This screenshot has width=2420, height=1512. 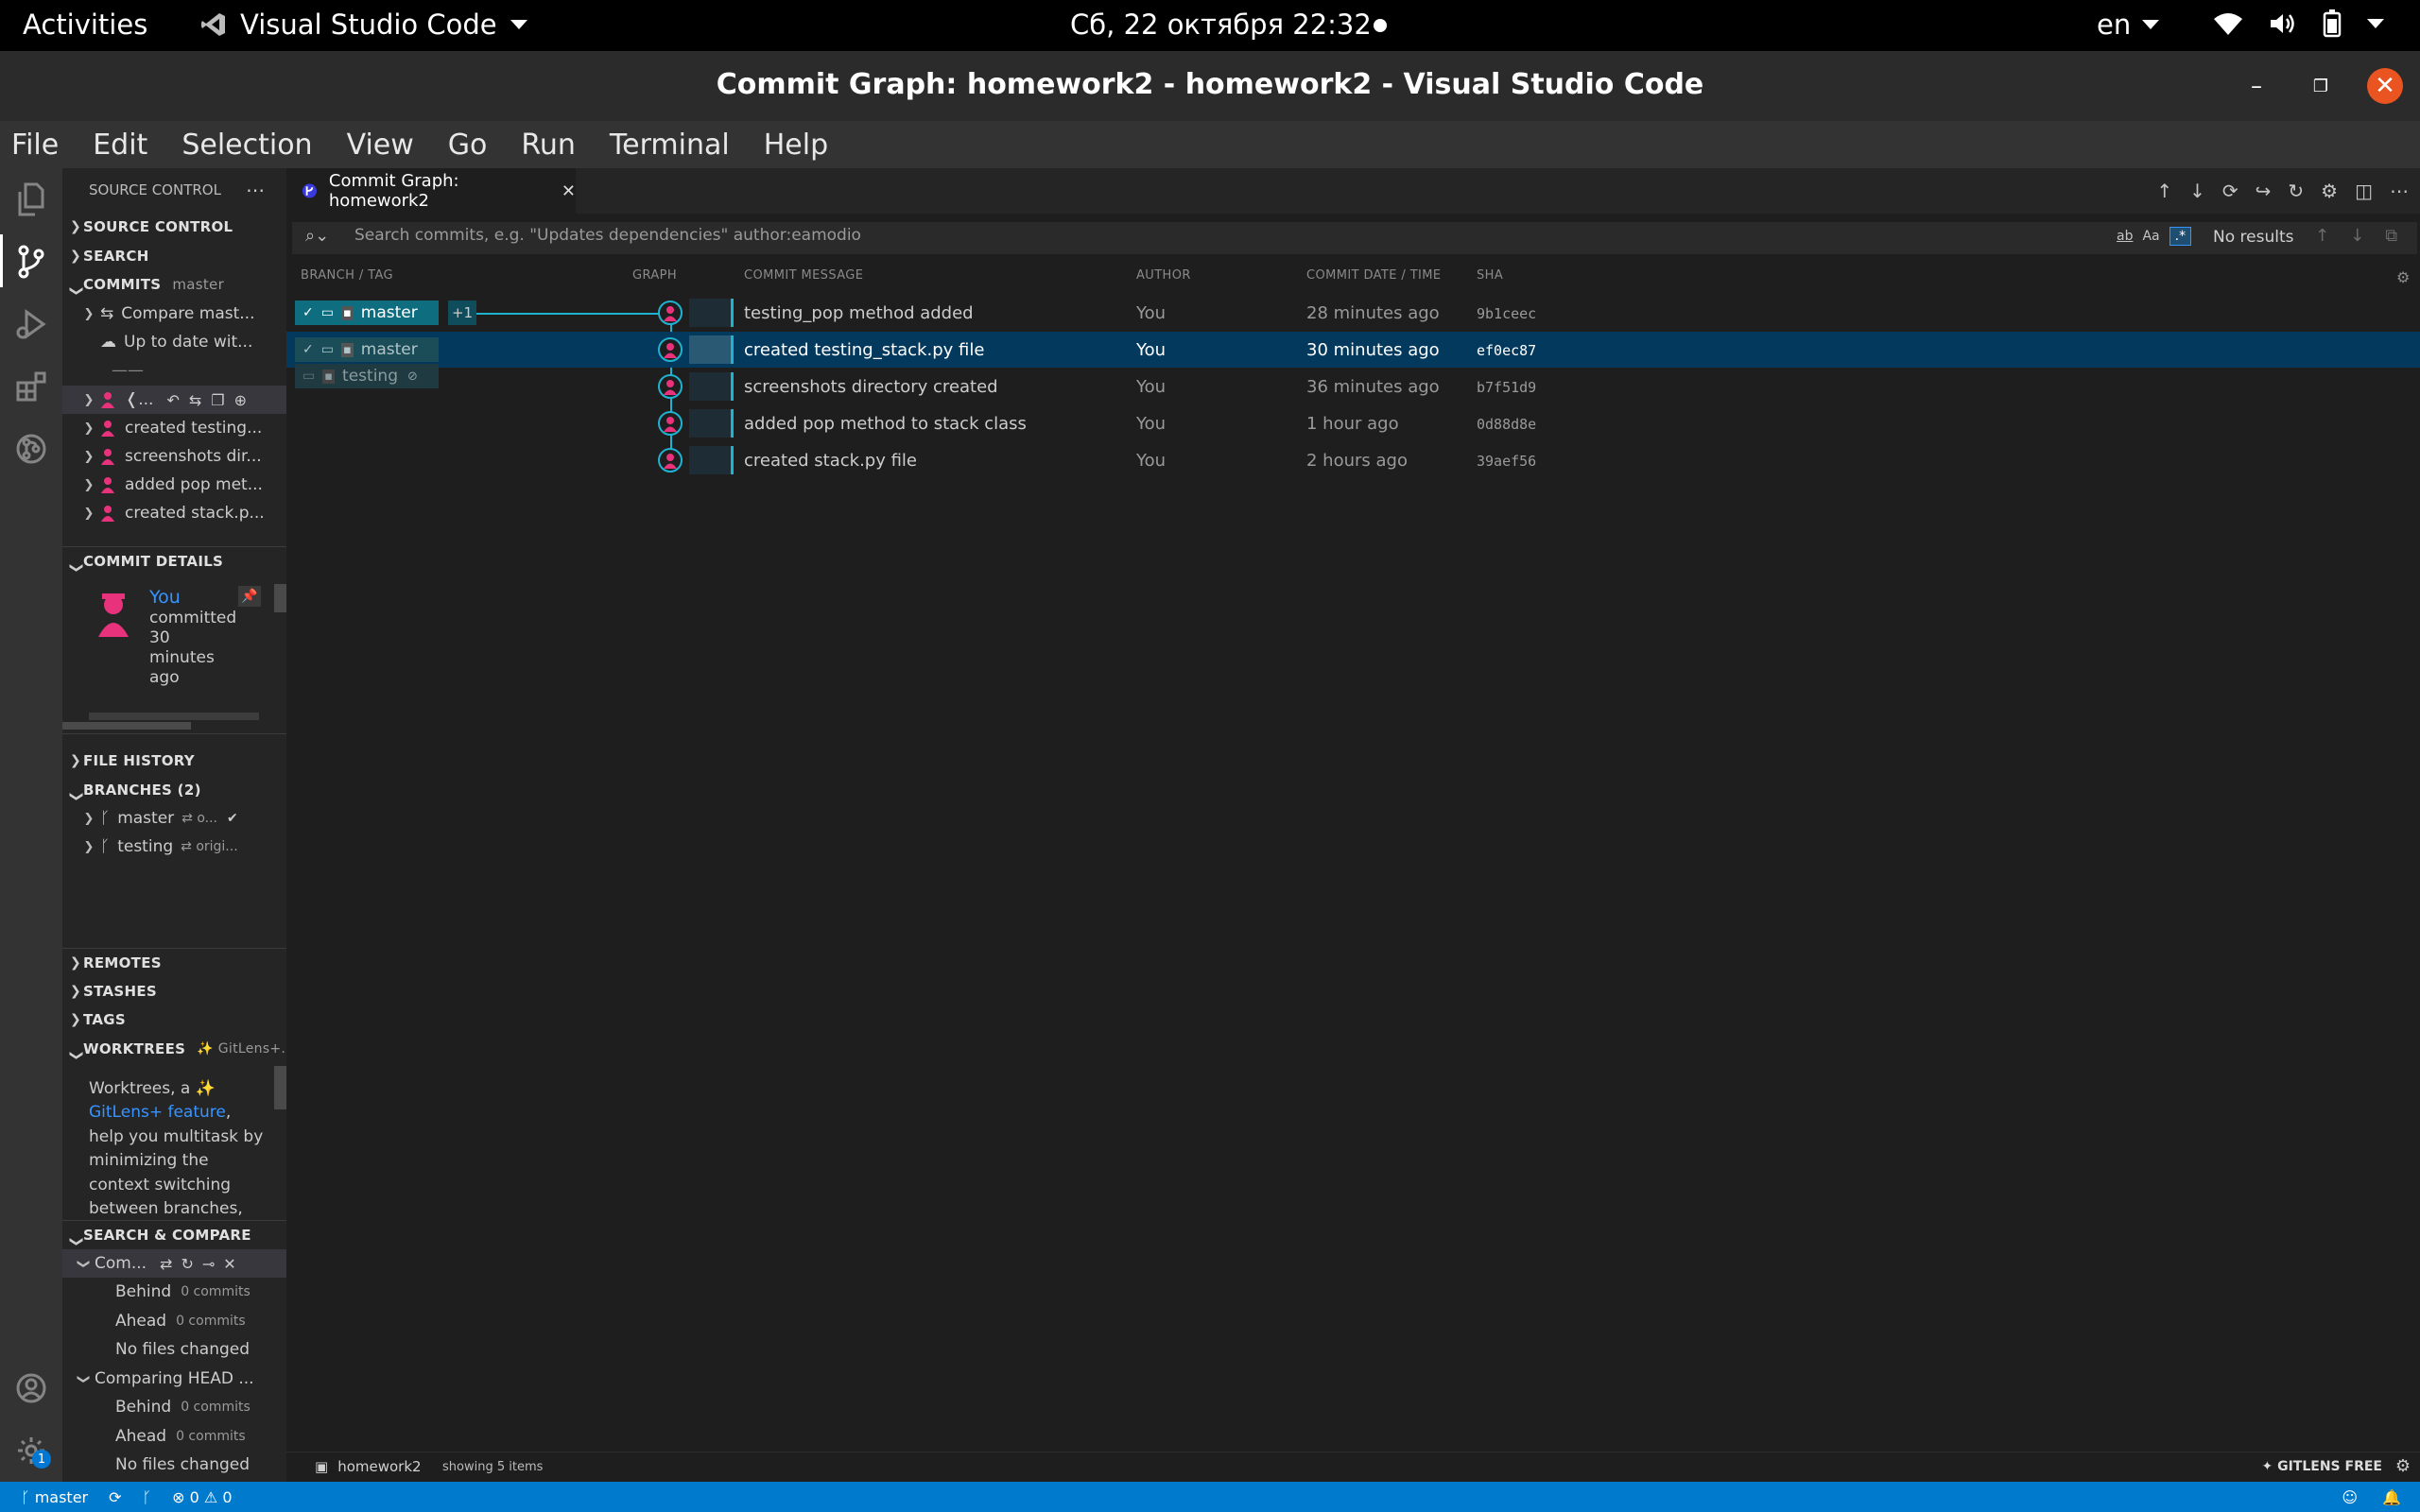 What do you see at coordinates (367, 376) in the screenshot?
I see `branch-tag-testing: ▭ ▪ testing ⊘` at bounding box center [367, 376].